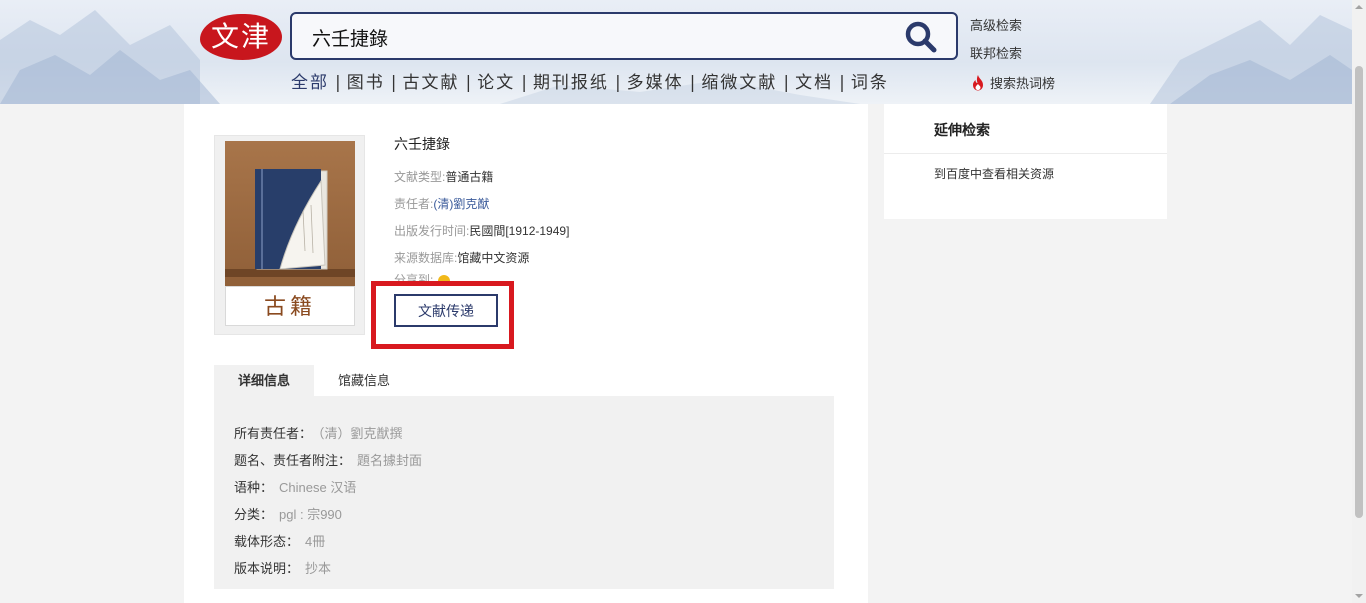 The height and width of the screenshot is (603, 1366). Describe the element at coordinates (290, 223) in the screenshot. I see `book-illustration` at that location.